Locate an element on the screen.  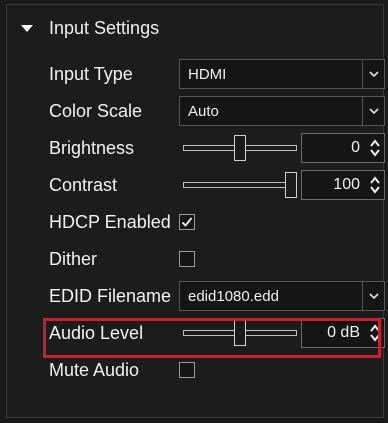
contrast-slider is located at coordinates (240, 185).